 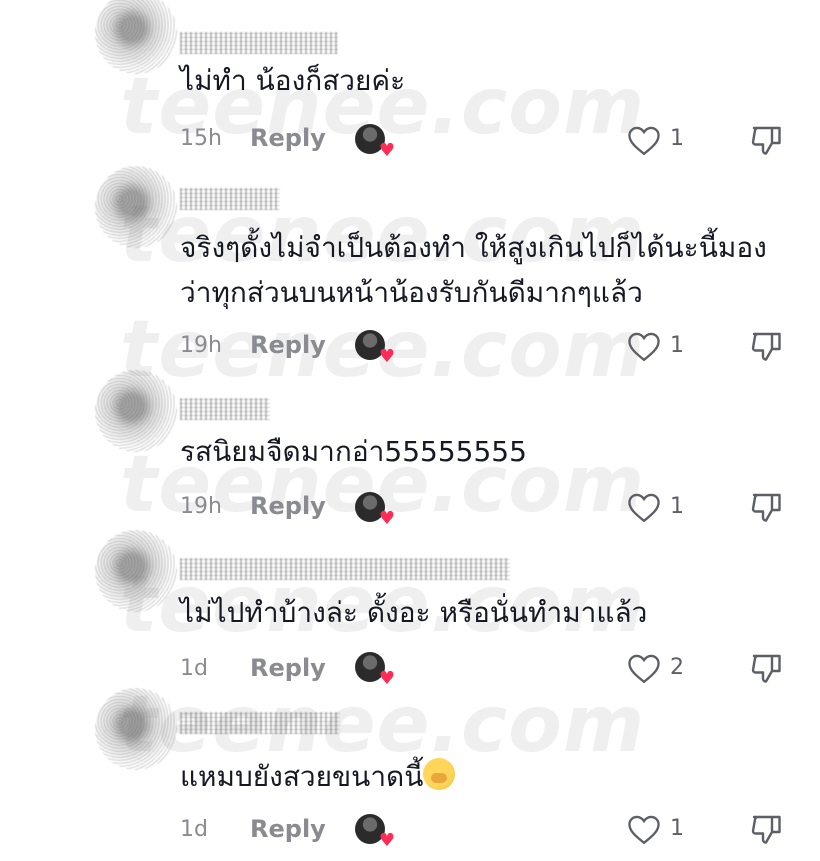 What do you see at coordinates (293, 80) in the screenshot?
I see `comment-text: ไม่ทำ น้องก็สวยค่ะ` at bounding box center [293, 80].